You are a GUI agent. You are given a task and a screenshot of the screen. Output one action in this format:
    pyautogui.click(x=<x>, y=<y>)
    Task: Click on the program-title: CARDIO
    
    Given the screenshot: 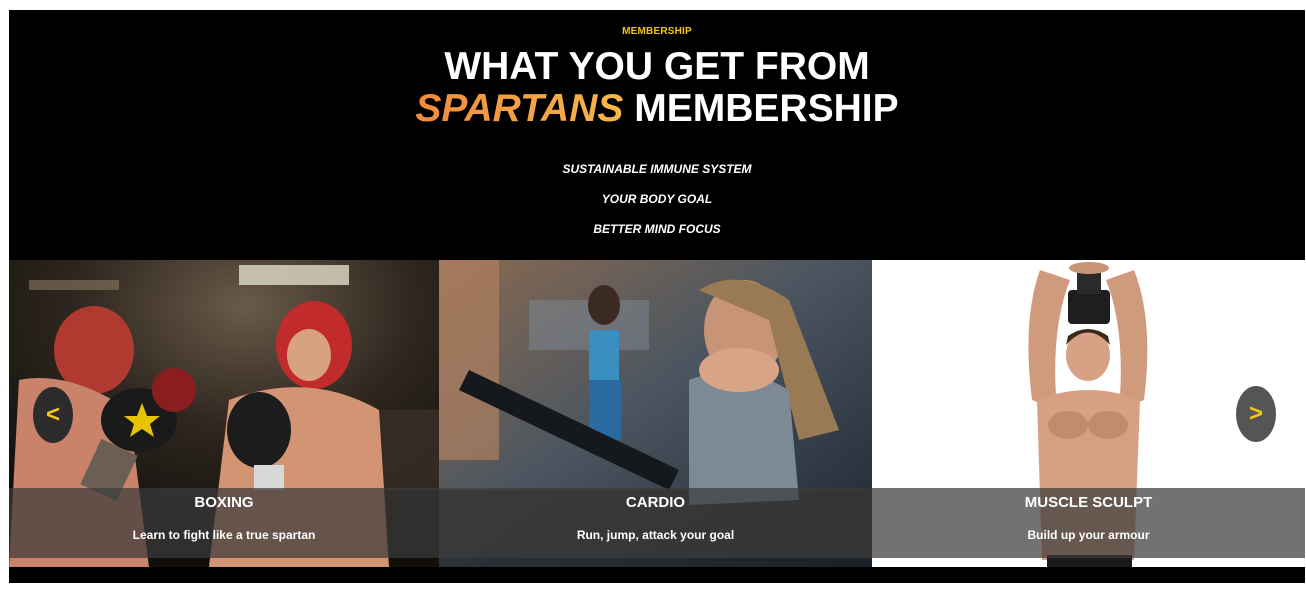 What is the action you would take?
    pyautogui.click(x=655, y=502)
    